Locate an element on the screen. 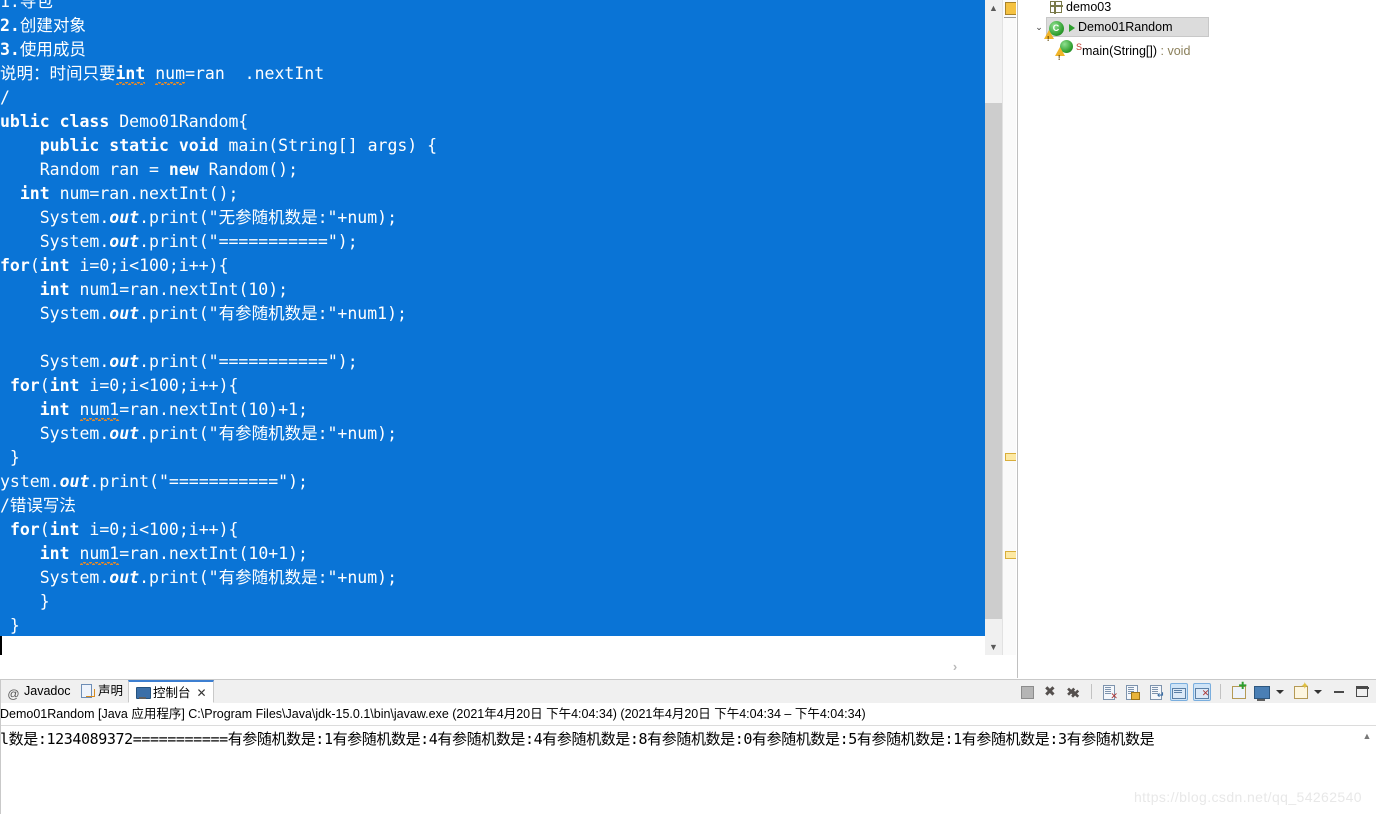 The image size is (1376, 815). scrollbar-thumb is located at coordinates (993, 361).